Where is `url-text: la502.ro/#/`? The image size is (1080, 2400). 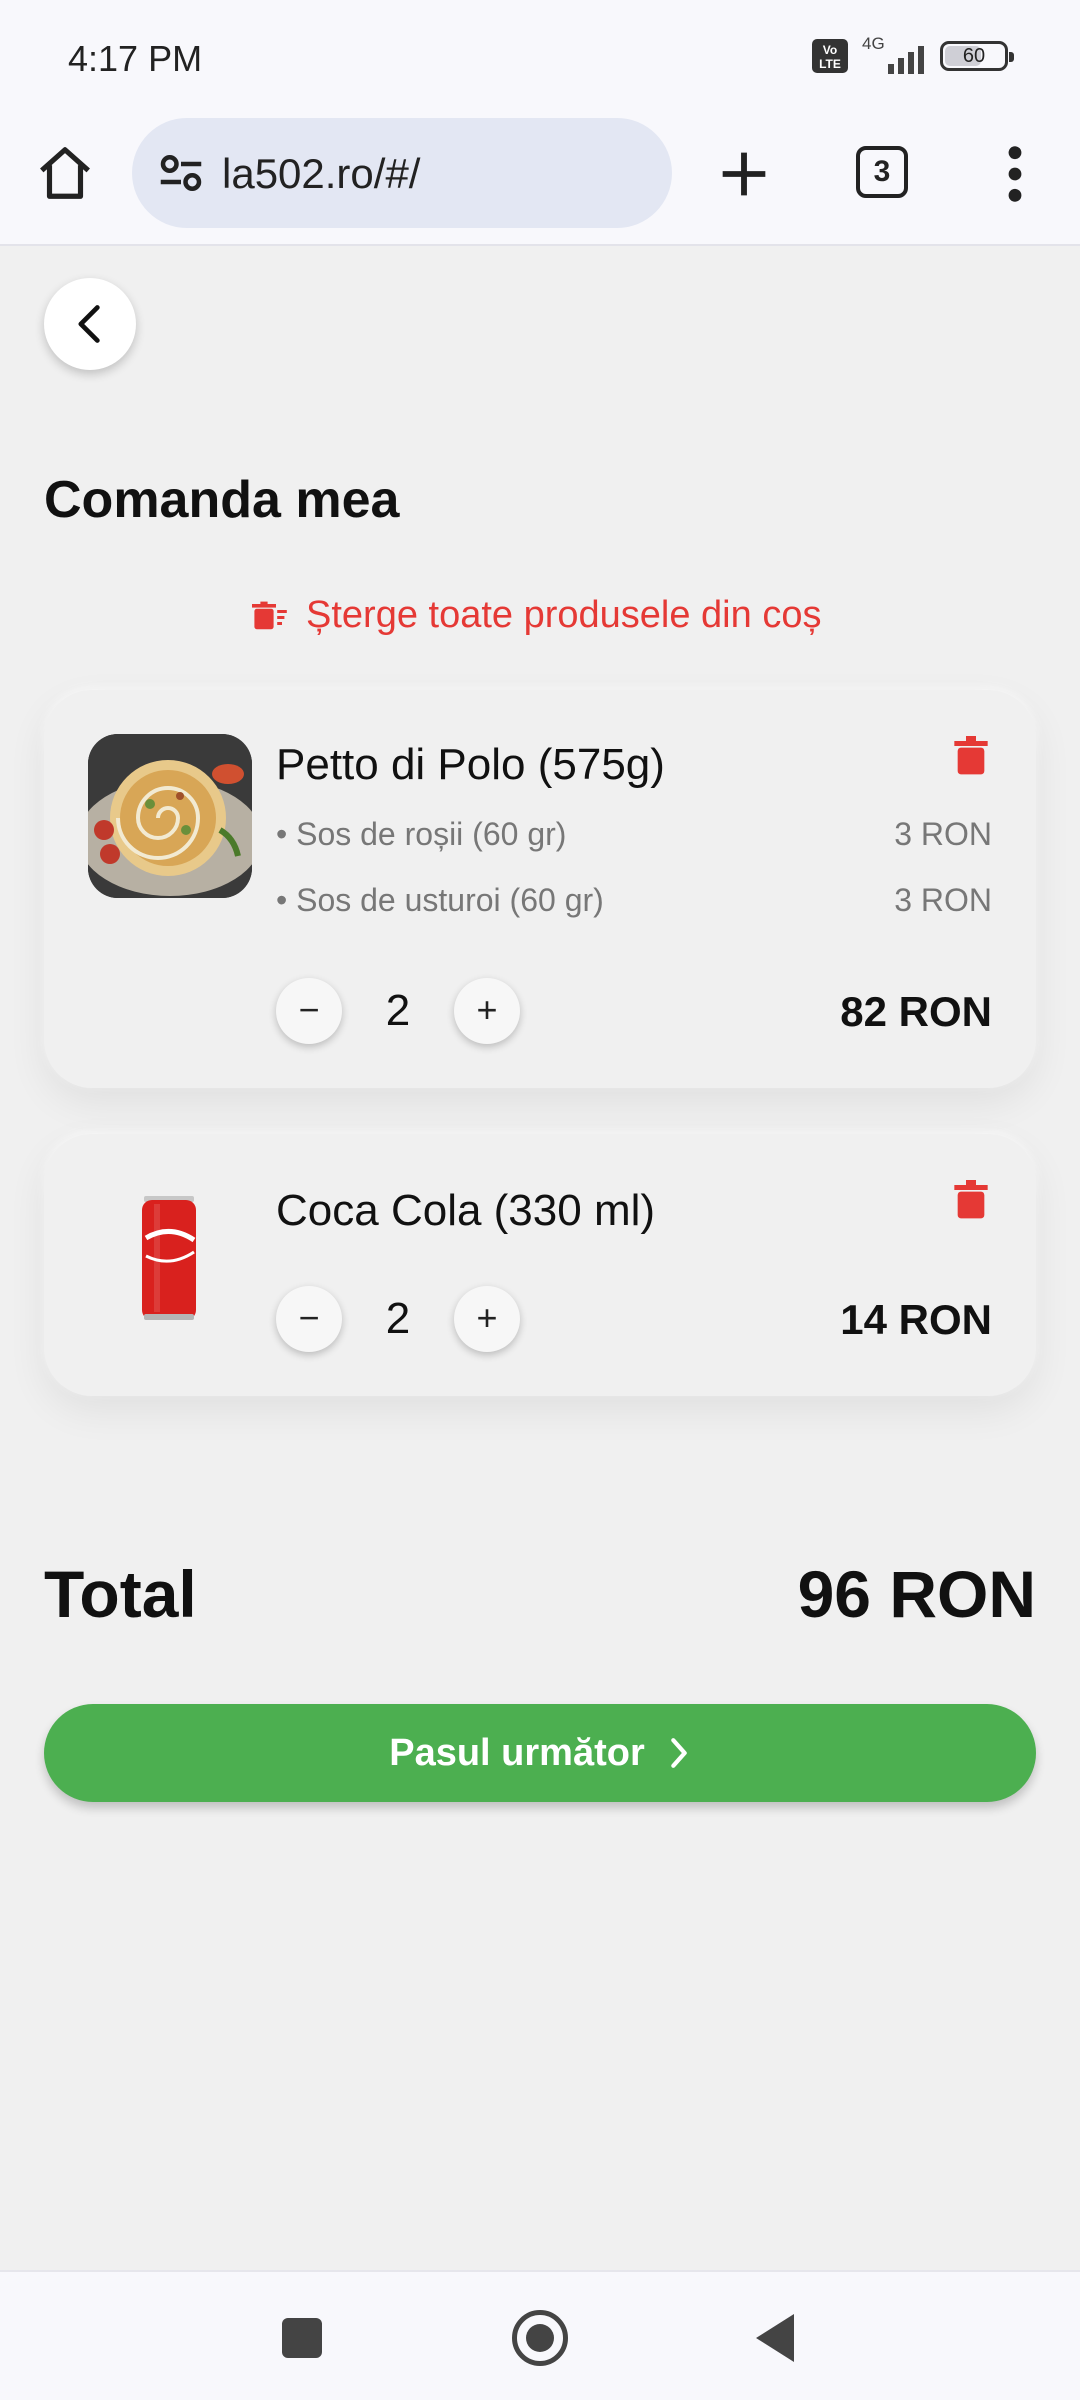 url-text: la502.ro/#/ is located at coordinates (321, 173).